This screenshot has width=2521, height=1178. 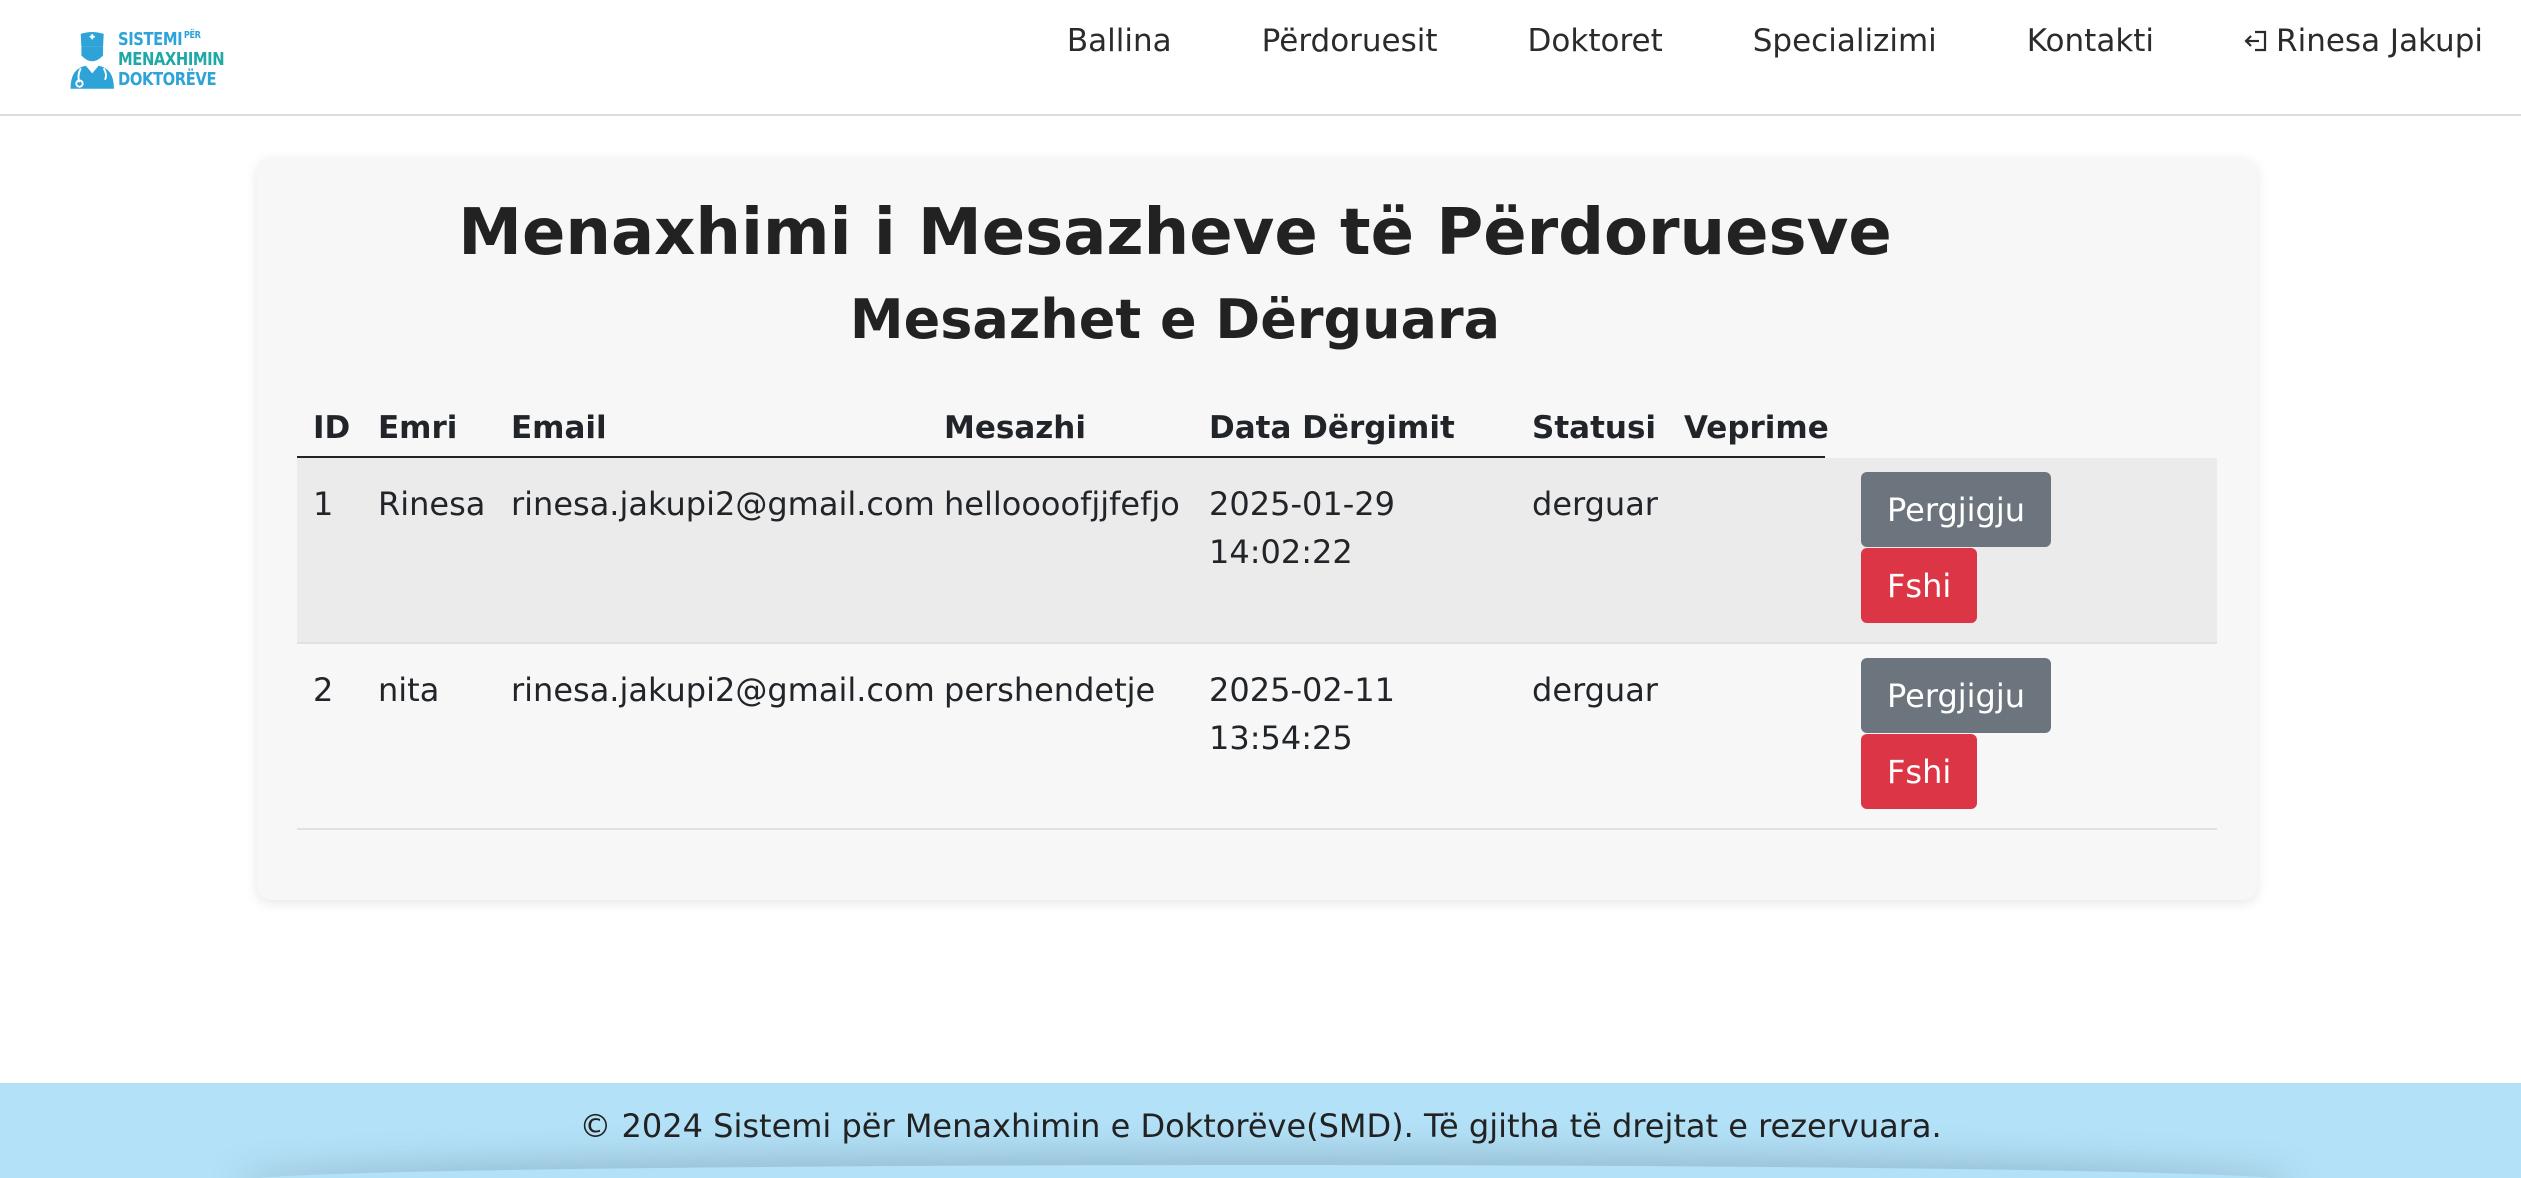 I want to click on nav-link-perdoruesit: Përdoruesit, so click(x=1350, y=41).